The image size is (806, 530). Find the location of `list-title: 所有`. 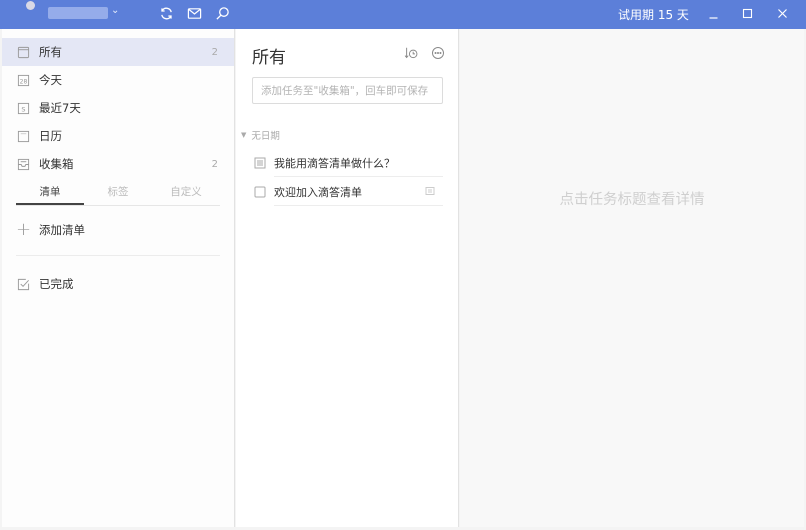

list-title: 所有 is located at coordinates (269, 58).